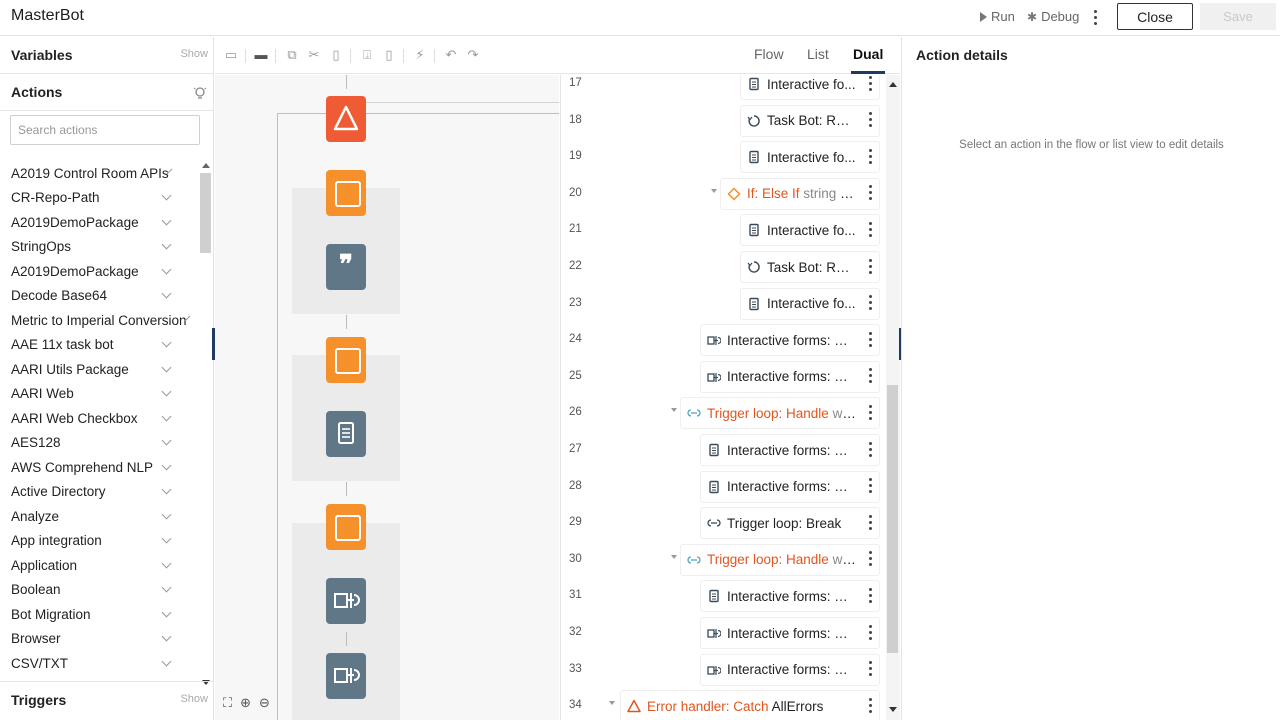 Image resolution: width=1280 pixels, height=720 pixels. I want to click on error-handler-node, so click(346, 119).